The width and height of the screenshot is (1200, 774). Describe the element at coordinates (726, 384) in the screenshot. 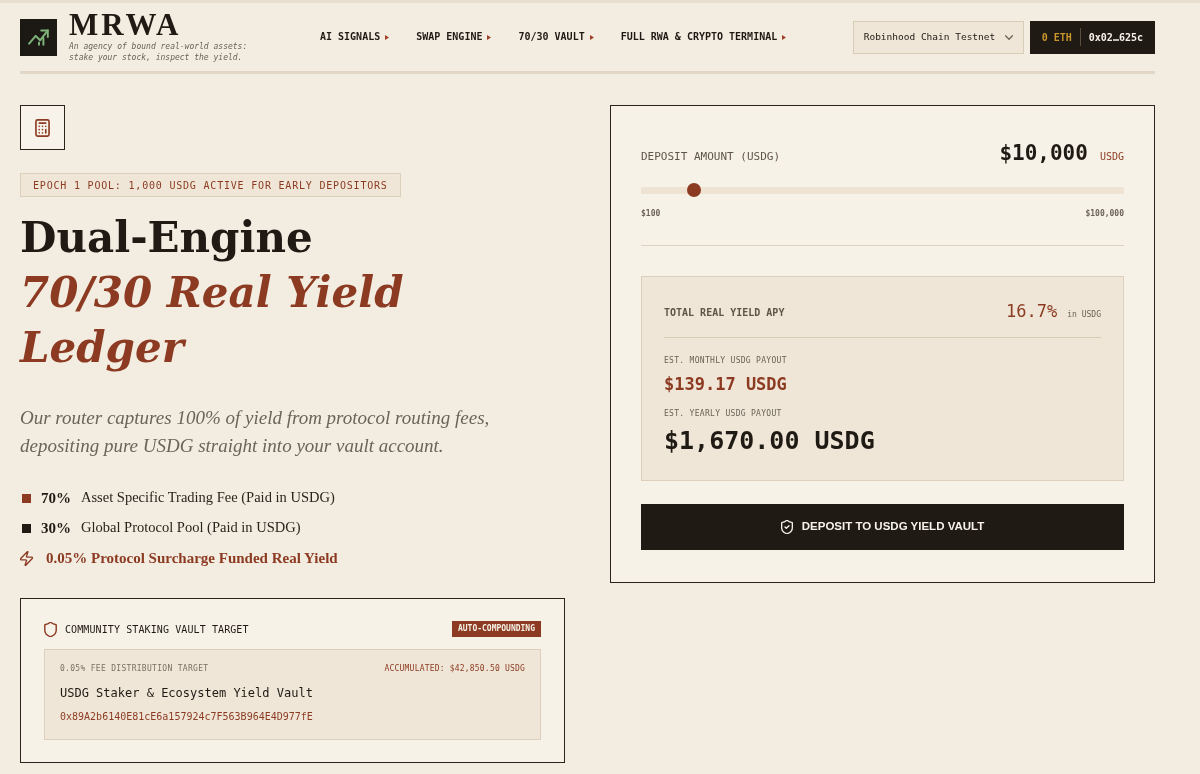

I see `monthly-payout: $139.17 USDG` at that location.